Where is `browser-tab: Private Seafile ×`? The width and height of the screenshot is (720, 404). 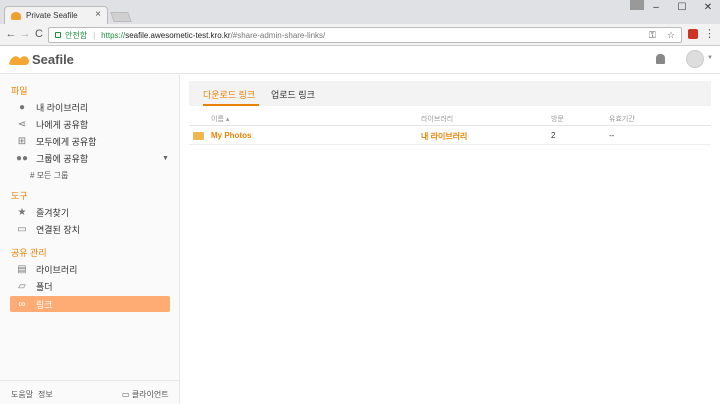 browser-tab: Private Seafile × is located at coordinates (56, 15).